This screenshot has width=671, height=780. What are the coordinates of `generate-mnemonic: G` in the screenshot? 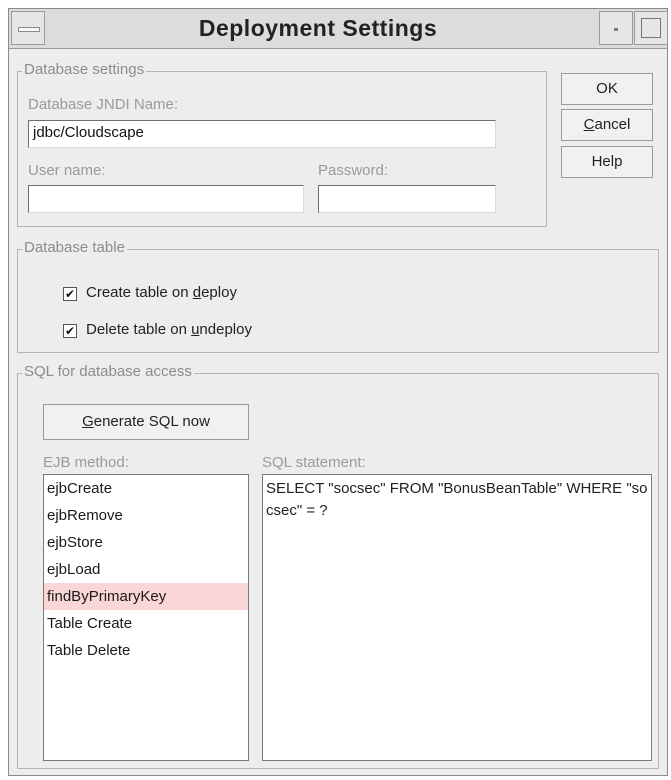 It's located at (88, 421).